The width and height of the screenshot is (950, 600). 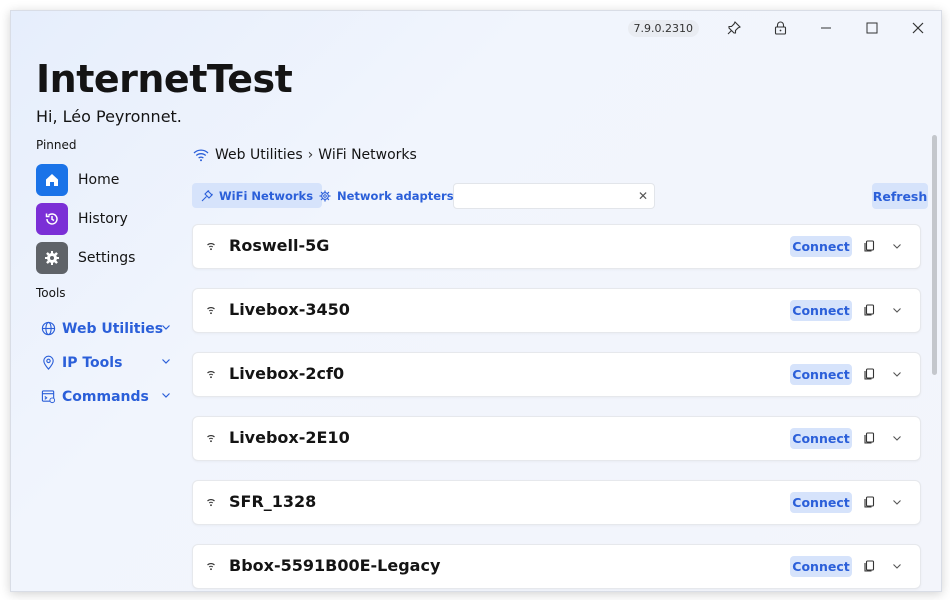 What do you see at coordinates (49, 397) in the screenshot?
I see `command-icon` at bounding box center [49, 397].